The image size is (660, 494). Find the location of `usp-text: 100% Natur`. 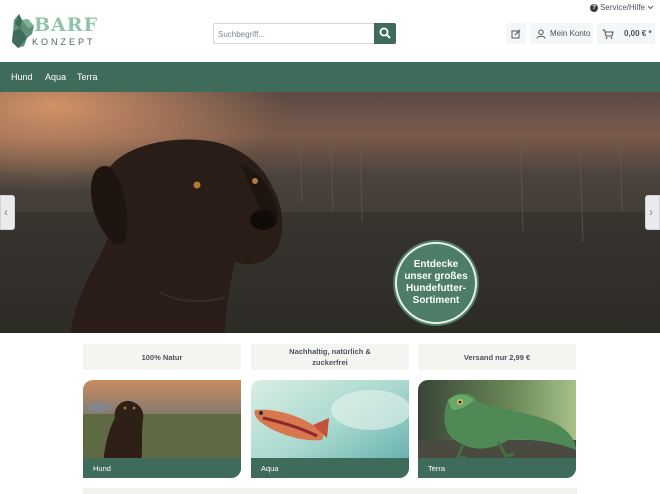

usp-text: 100% Natur is located at coordinates (162, 357).